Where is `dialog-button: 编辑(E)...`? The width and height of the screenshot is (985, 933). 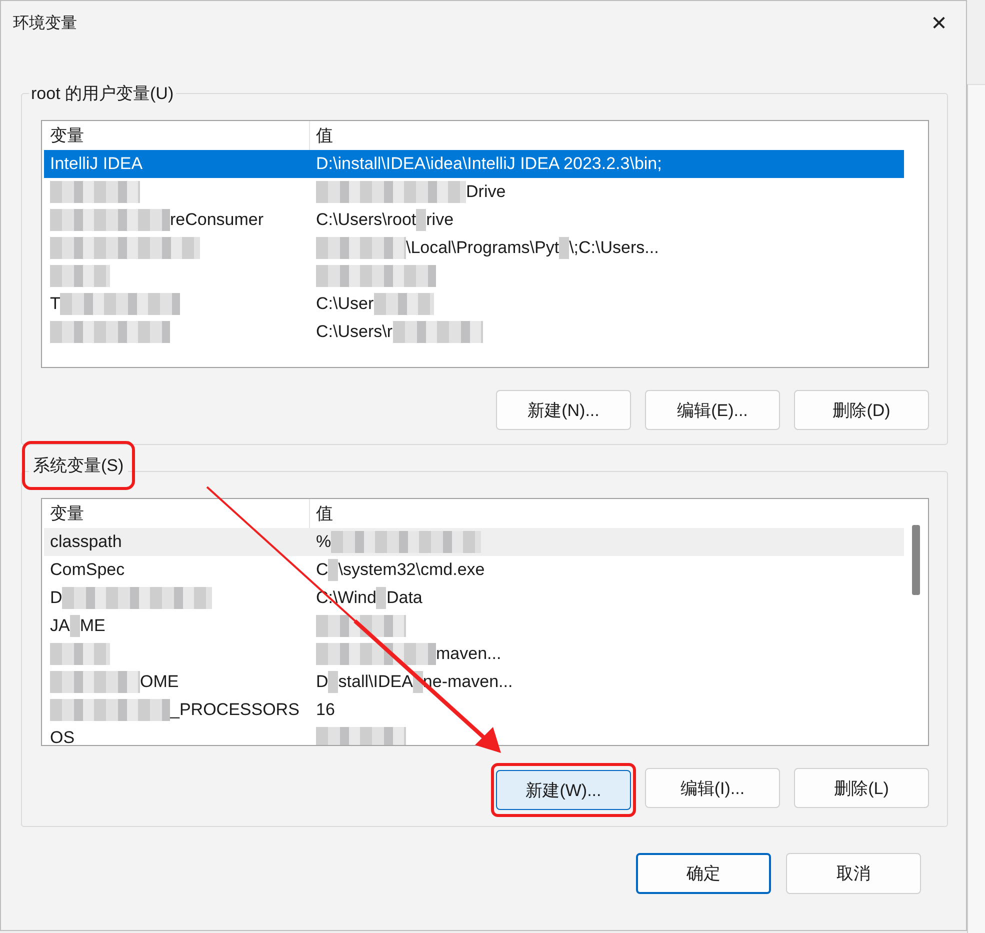 dialog-button: 编辑(E)... is located at coordinates (712, 410).